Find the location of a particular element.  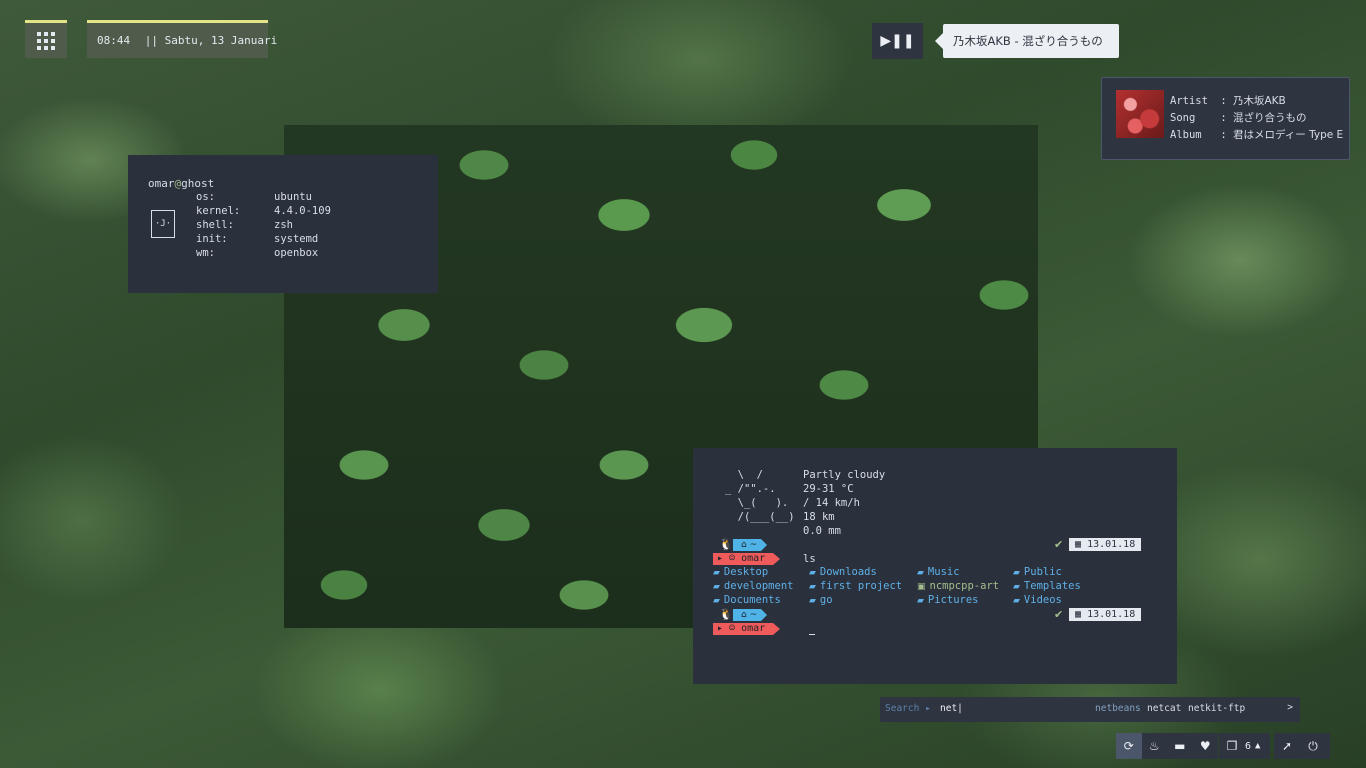

workspace-count: 6 is located at coordinates (1248, 746).